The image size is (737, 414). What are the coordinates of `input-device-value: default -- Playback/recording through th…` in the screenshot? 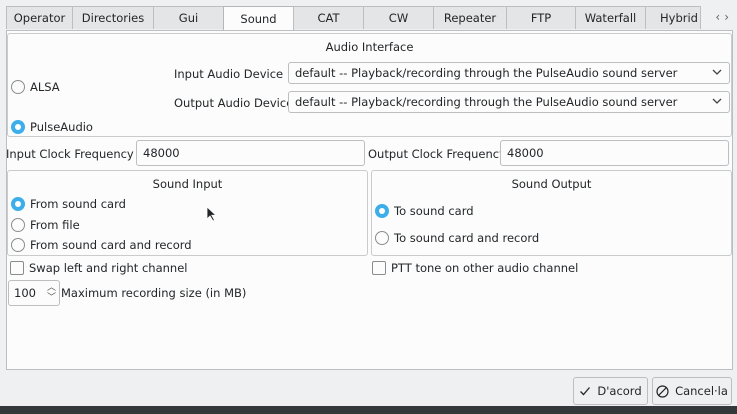 It's located at (486, 73).